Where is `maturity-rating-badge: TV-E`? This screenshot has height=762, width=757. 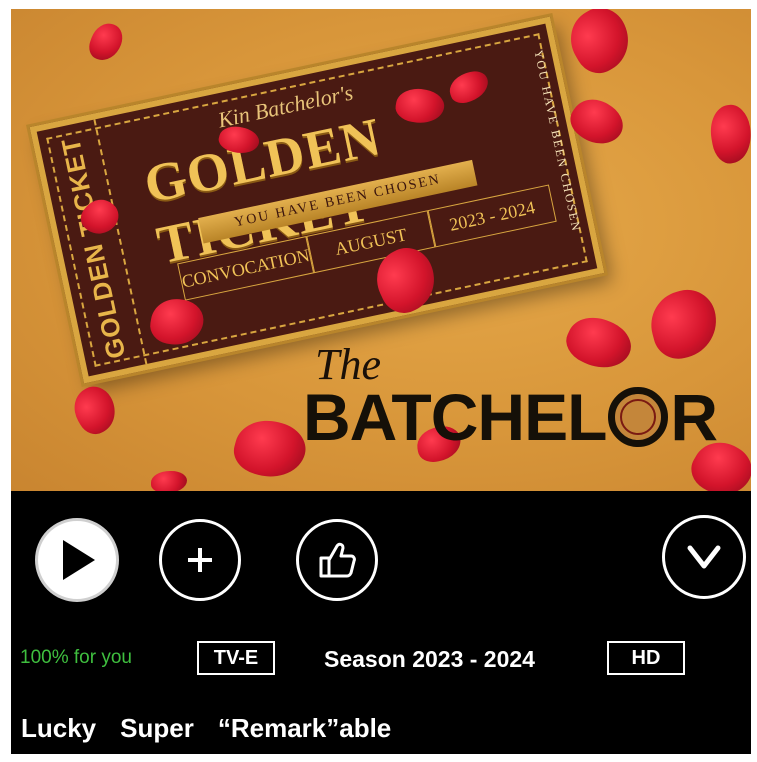
maturity-rating-badge: TV-E is located at coordinates (236, 658).